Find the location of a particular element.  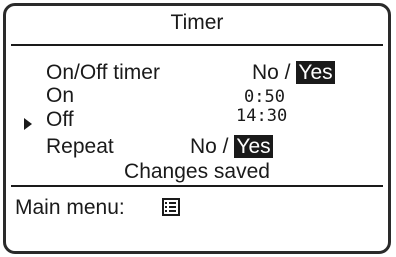

selection-cursor-icon is located at coordinates (28, 124).